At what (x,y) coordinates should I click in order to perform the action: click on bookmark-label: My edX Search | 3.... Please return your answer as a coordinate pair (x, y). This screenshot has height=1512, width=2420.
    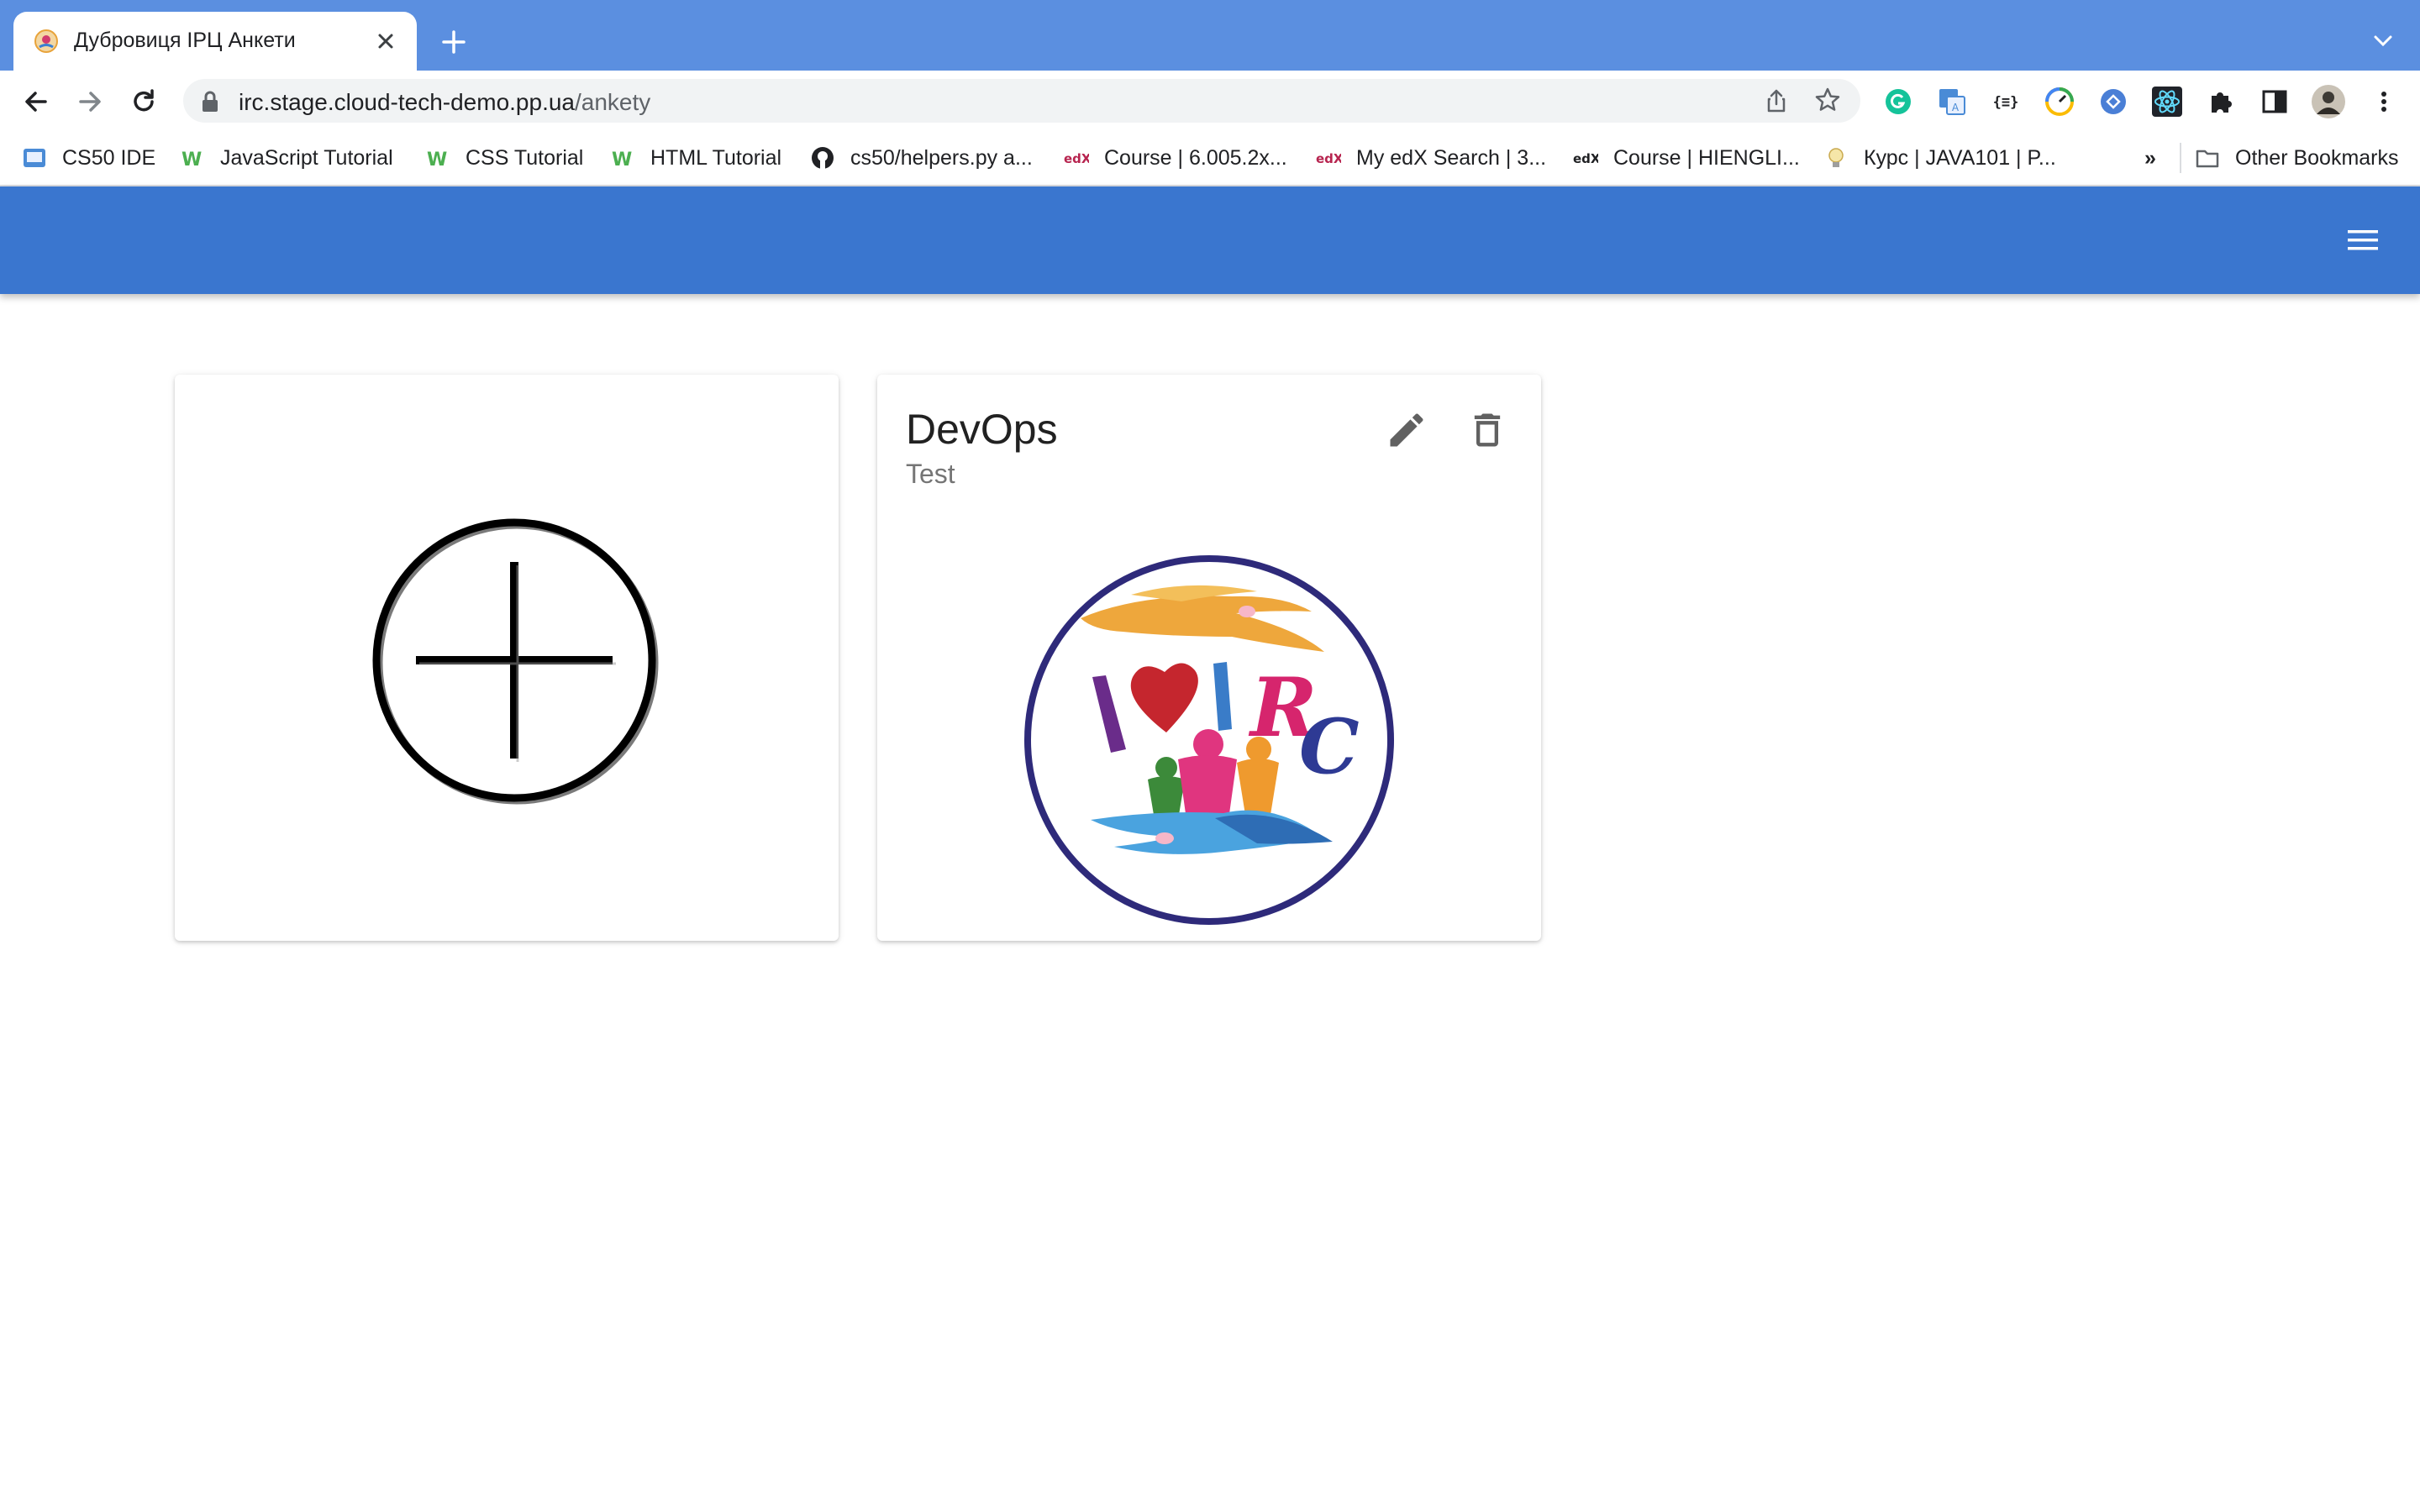
    Looking at the image, I should click on (1451, 157).